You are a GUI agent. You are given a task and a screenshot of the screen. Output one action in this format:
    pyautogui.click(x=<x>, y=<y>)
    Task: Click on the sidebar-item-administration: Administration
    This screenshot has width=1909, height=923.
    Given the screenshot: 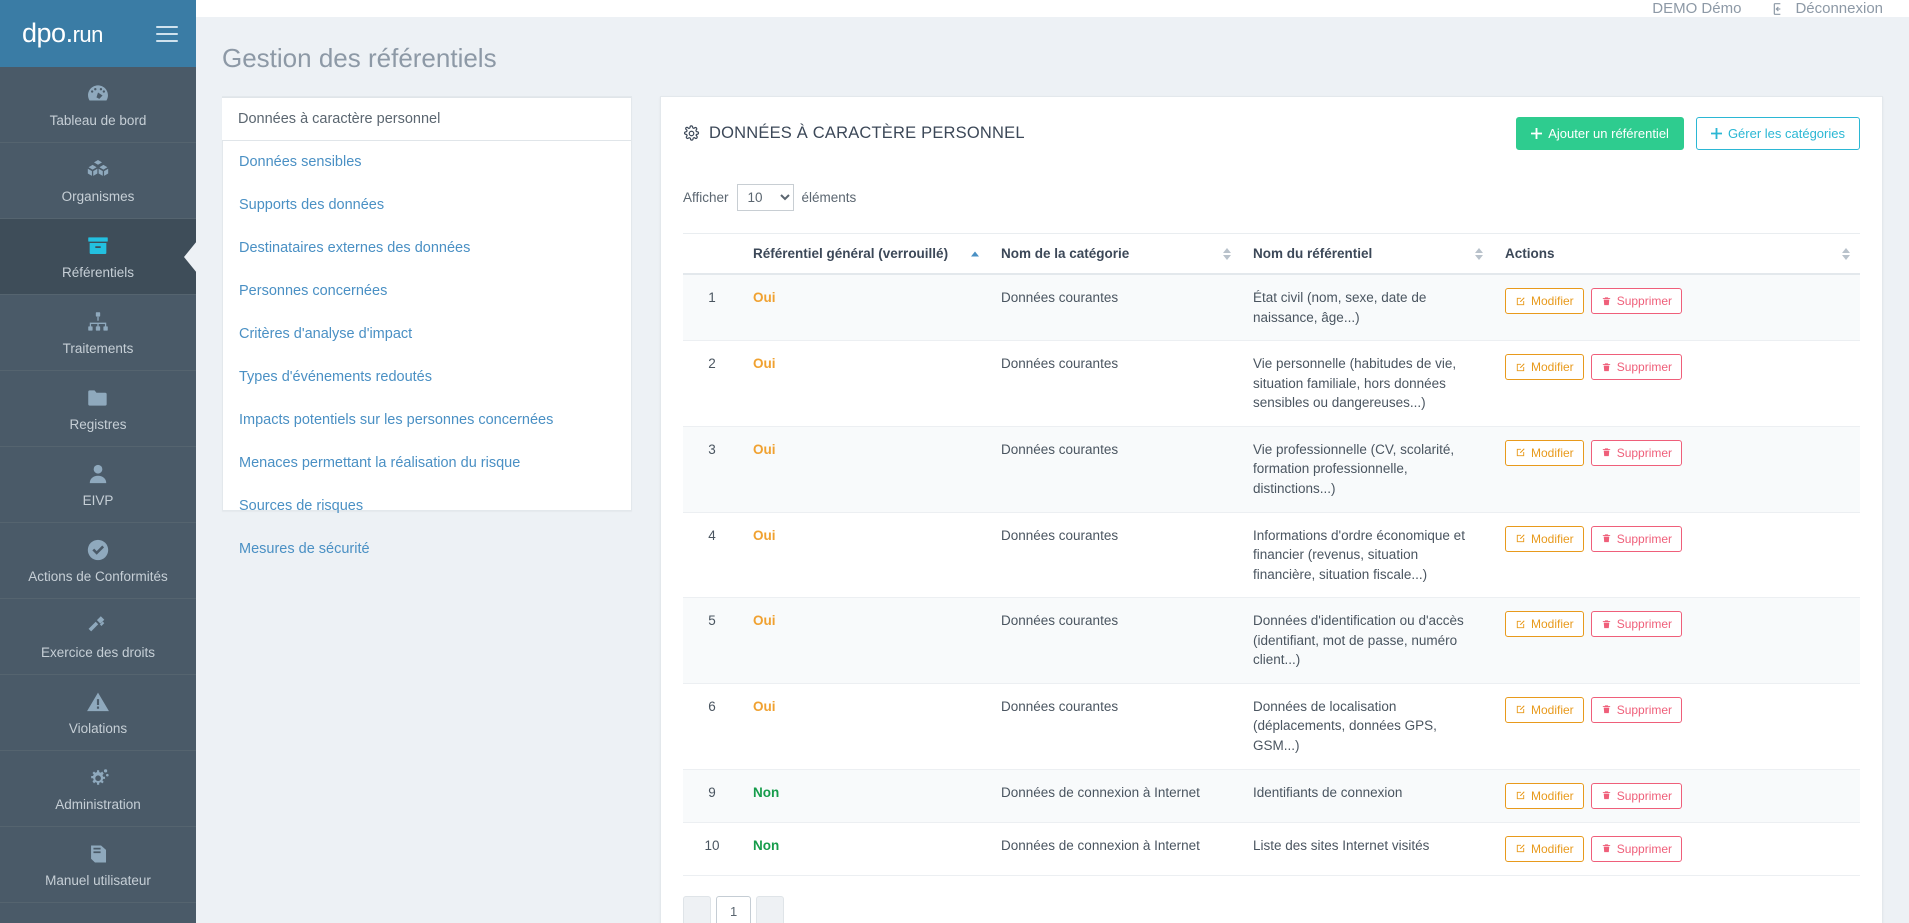 What is the action you would take?
    pyautogui.click(x=98, y=789)
    